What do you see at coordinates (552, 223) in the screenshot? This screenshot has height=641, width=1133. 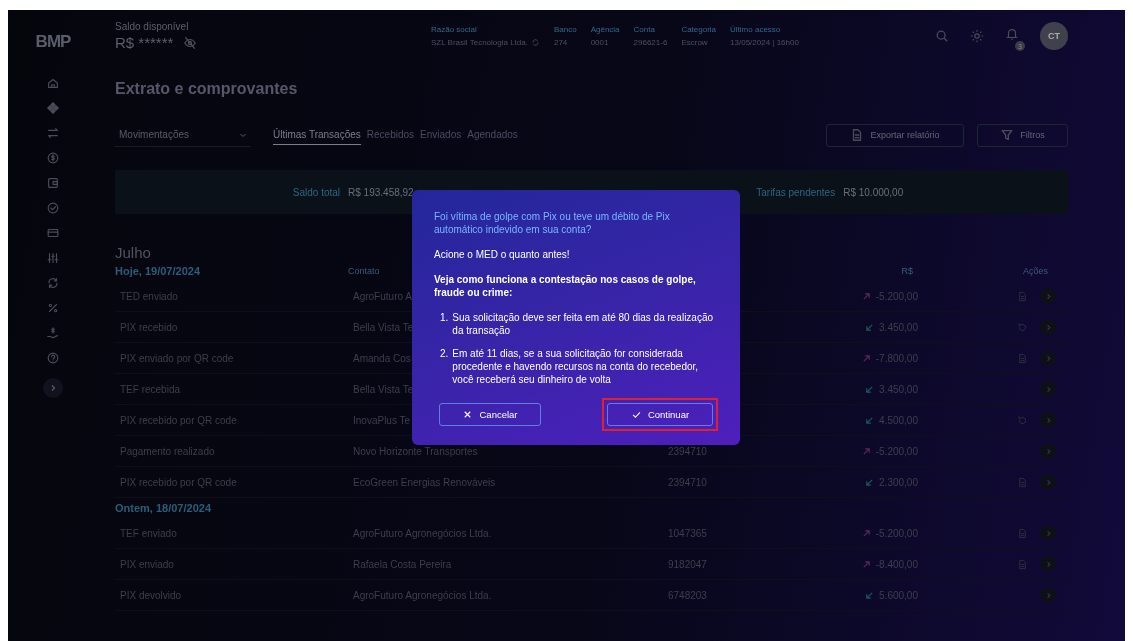 I see `dialog-heading: Foi vítima de golpe com Pix ou teve um débito de Pix automático indevido em sua conta?` at bounding box center [552, 223].